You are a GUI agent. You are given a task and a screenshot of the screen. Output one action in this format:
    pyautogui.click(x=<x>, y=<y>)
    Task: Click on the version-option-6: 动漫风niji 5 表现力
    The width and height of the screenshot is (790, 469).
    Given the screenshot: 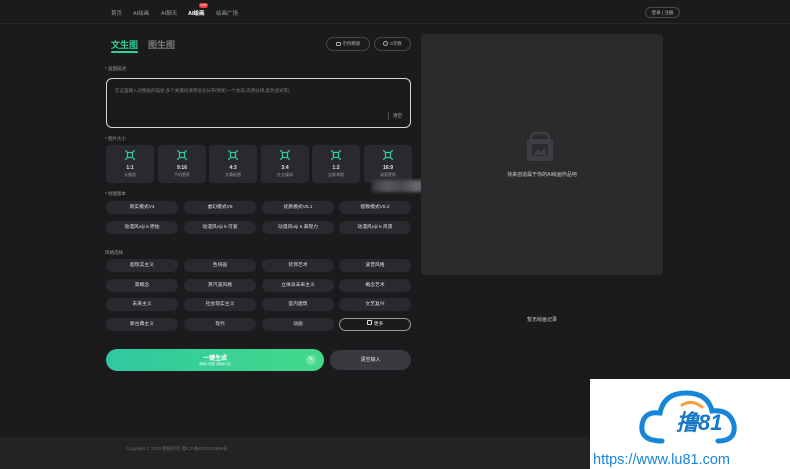 What is the action you would take?
    pyautogui.click(x=298, y=227)
    